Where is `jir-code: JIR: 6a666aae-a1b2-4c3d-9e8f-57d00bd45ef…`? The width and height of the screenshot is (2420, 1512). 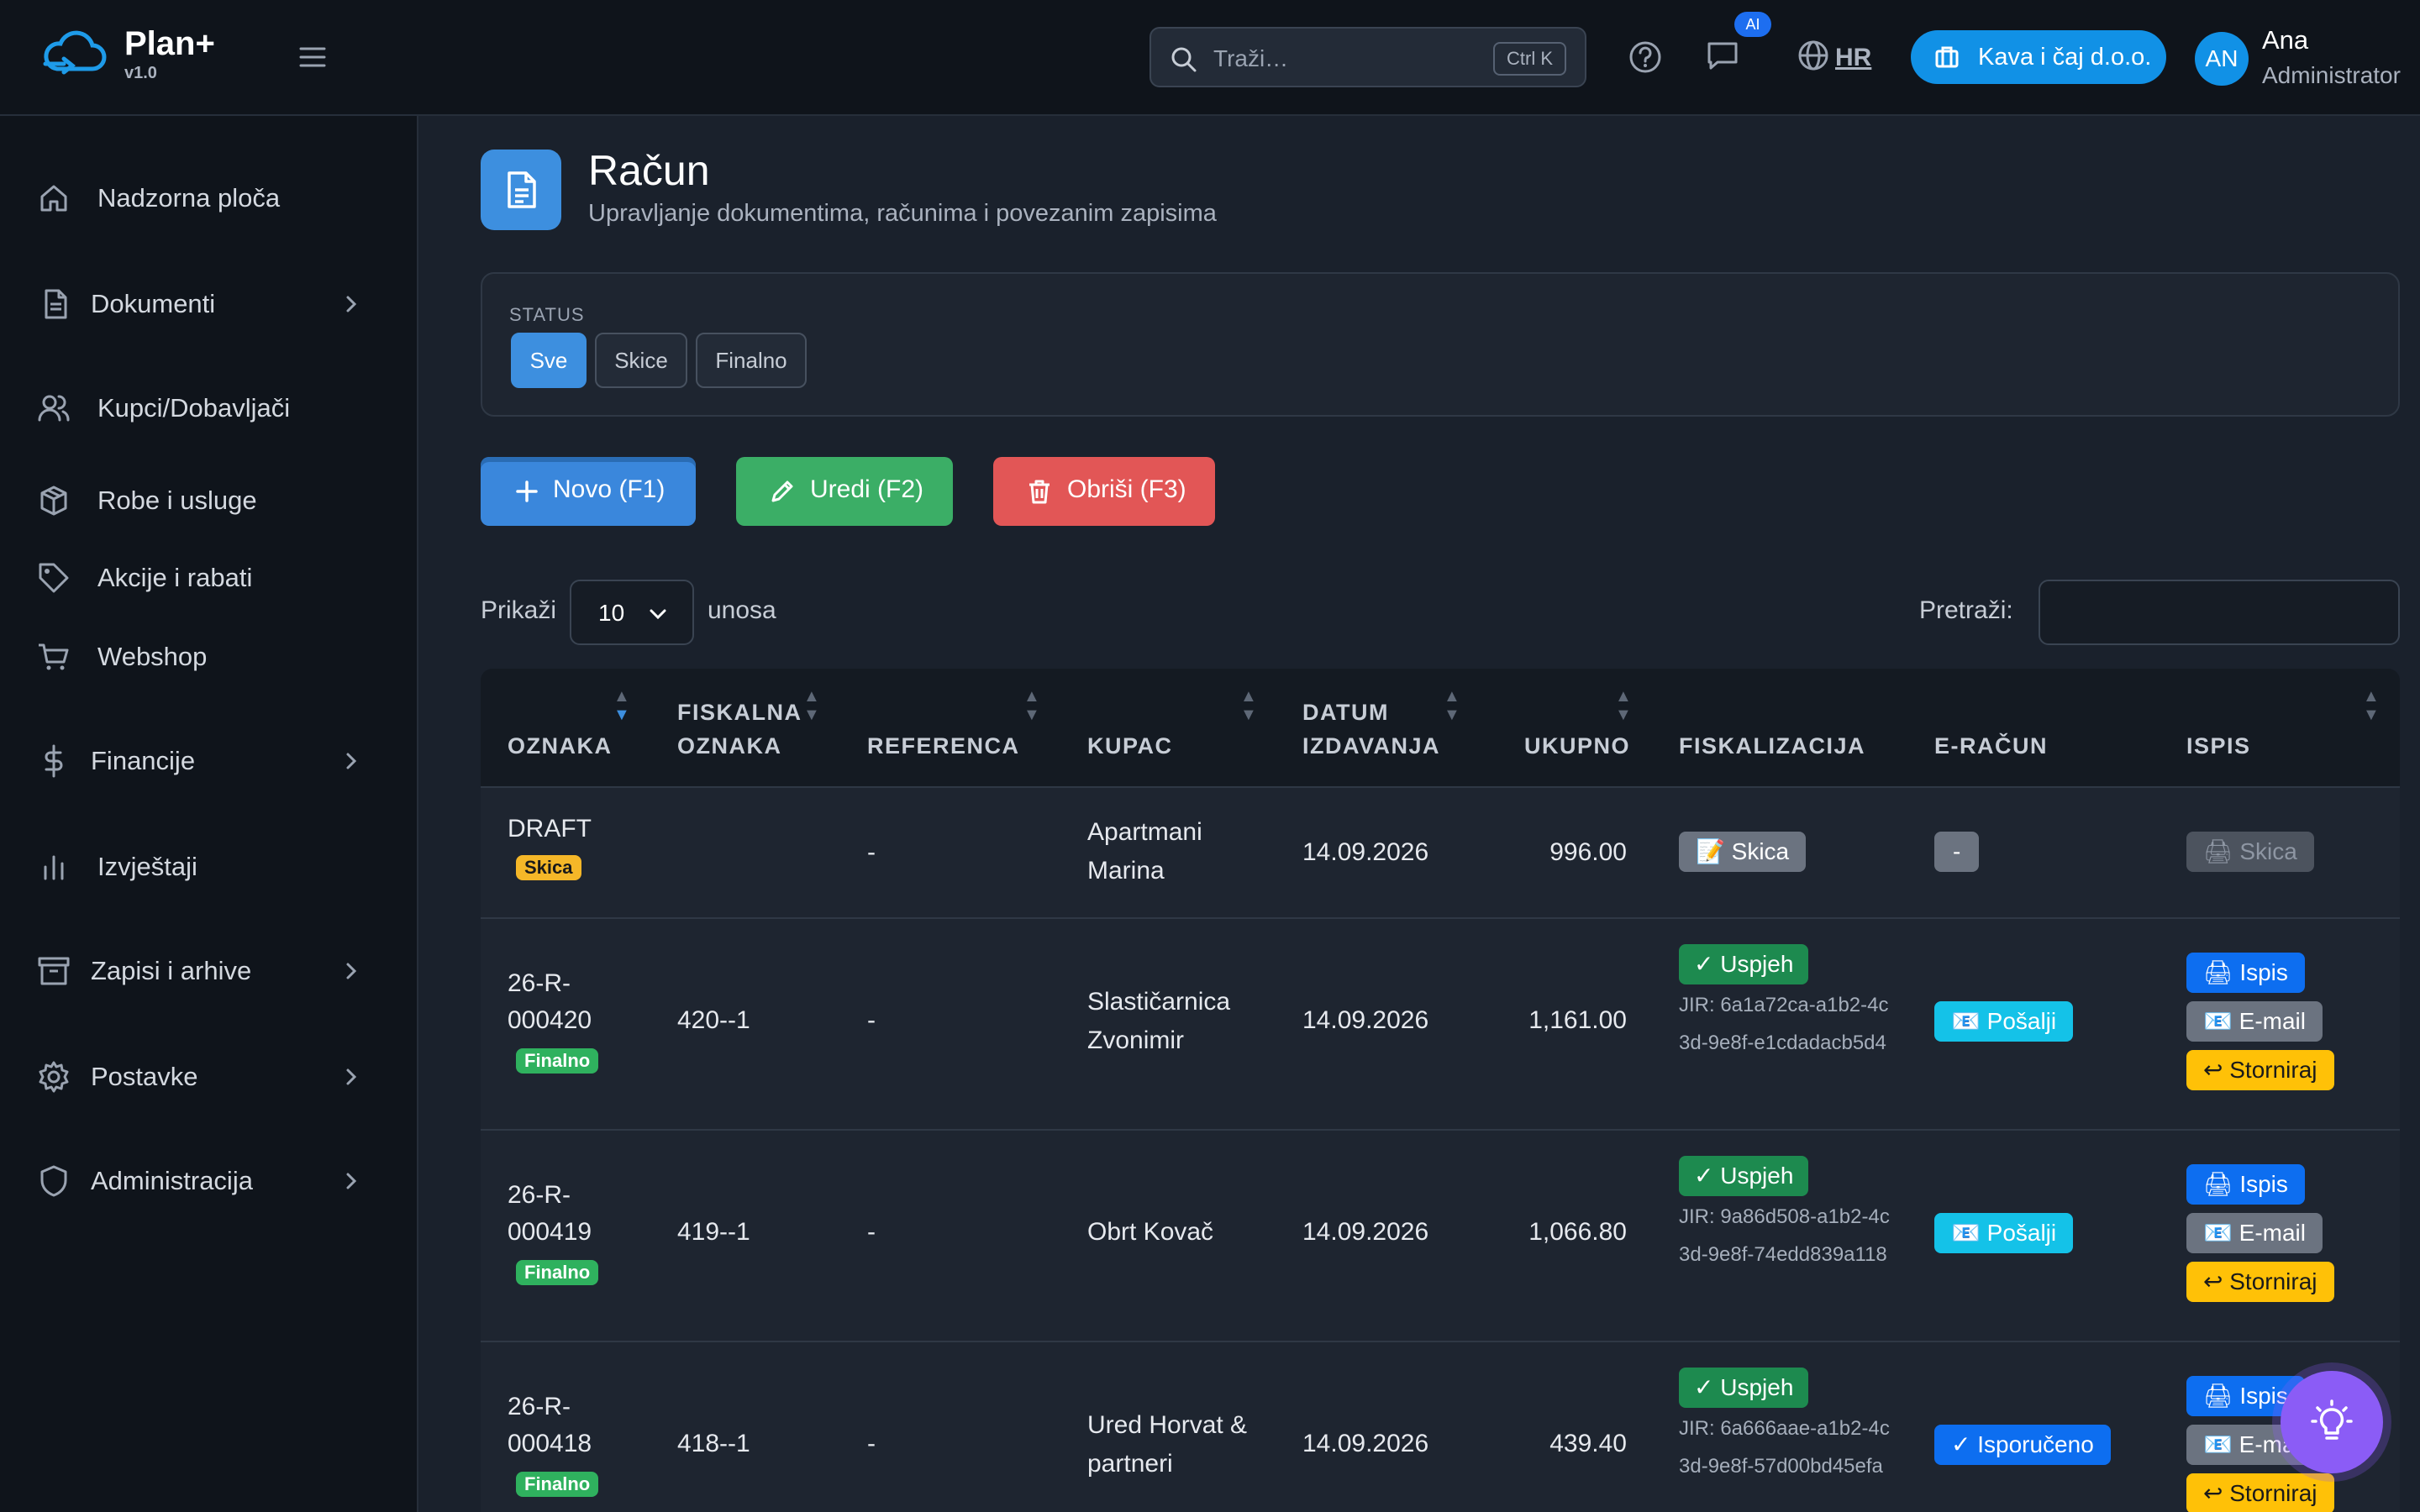 jir-code: JIR: 6a666aae-a1b2-4c3d-9e8f-57d00bd45ef… is located at coordinates (1785, 1447).